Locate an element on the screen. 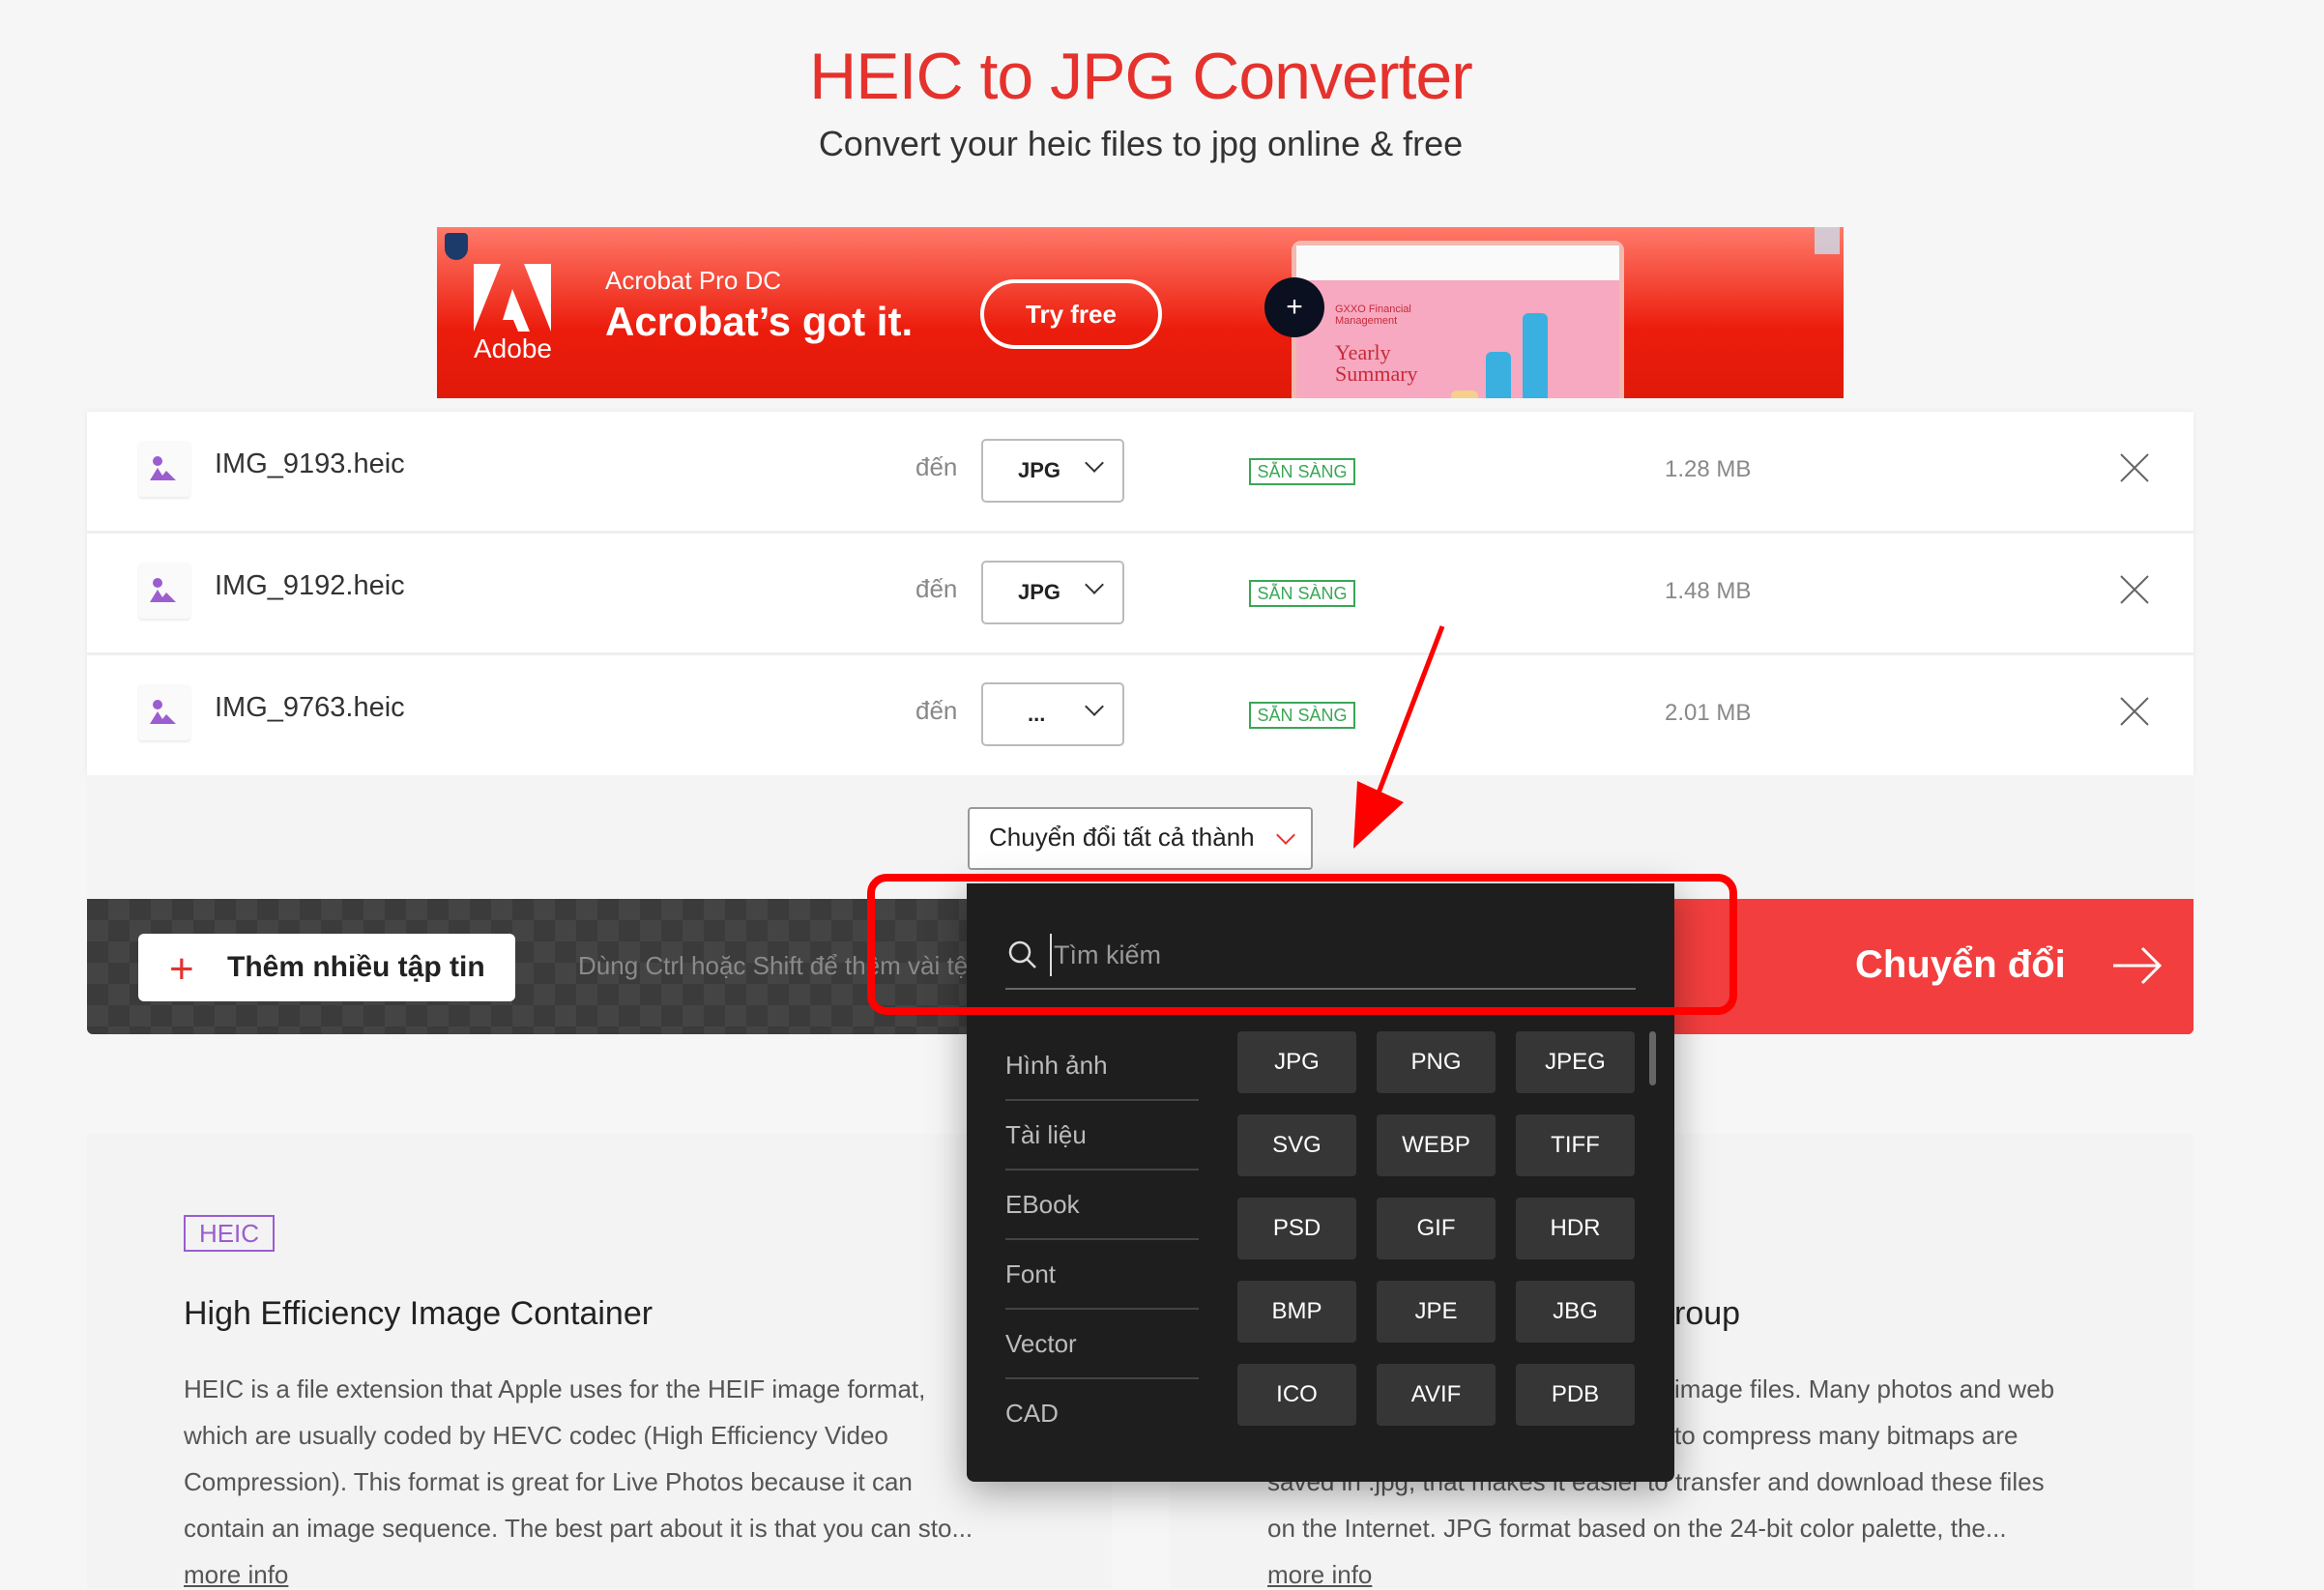 Image resolution: width=2324 pixels, height=1590 pixels. format-option: JPE is located at coordinates (1436, 1312).